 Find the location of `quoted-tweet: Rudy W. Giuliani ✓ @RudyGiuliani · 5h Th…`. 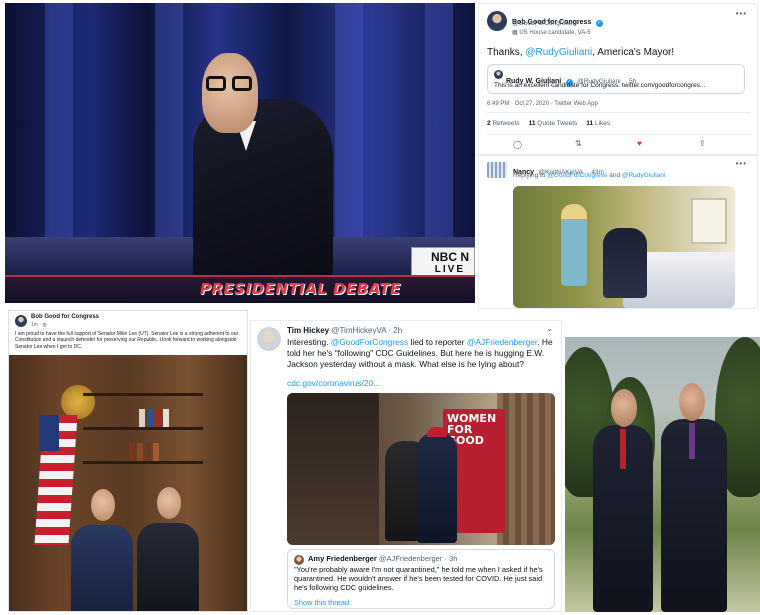

quoted-tweet: Rudy W. Giuliani ✓ @RudyGiuliani · 5h Th… is located at coordinates (616, 79).